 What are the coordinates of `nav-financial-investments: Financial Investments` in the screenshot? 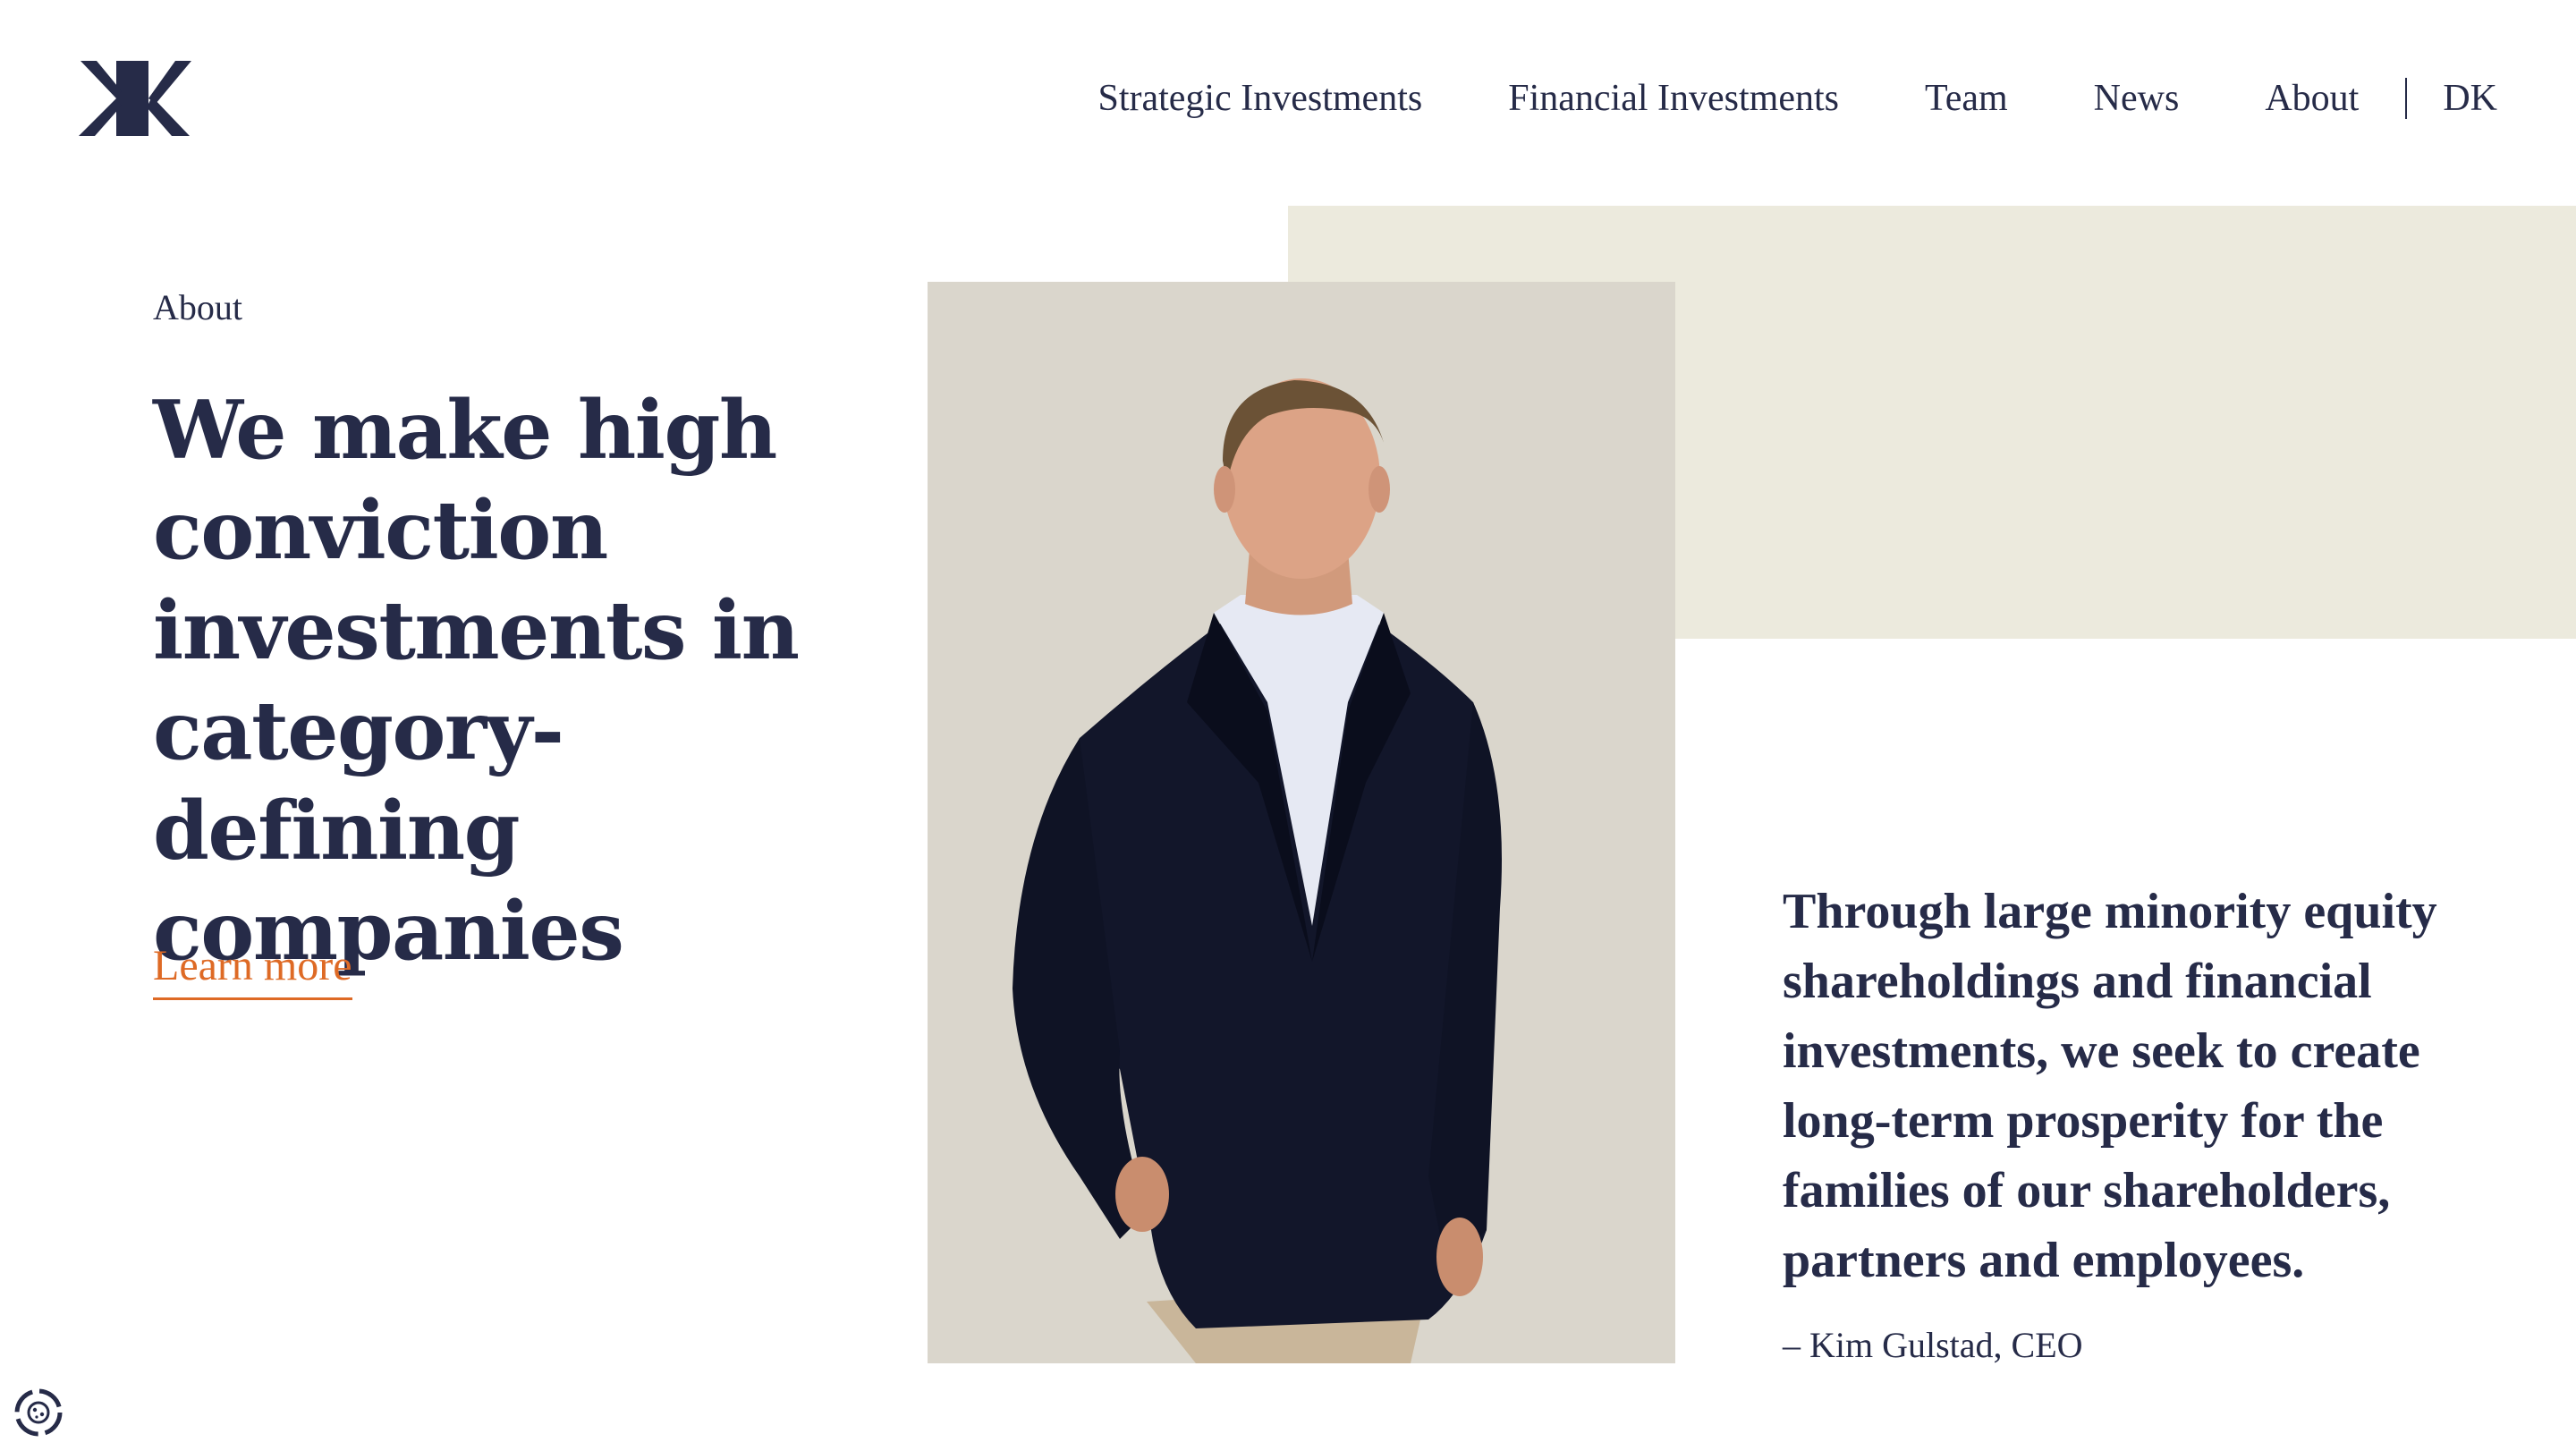 It's located at (1673, 98).